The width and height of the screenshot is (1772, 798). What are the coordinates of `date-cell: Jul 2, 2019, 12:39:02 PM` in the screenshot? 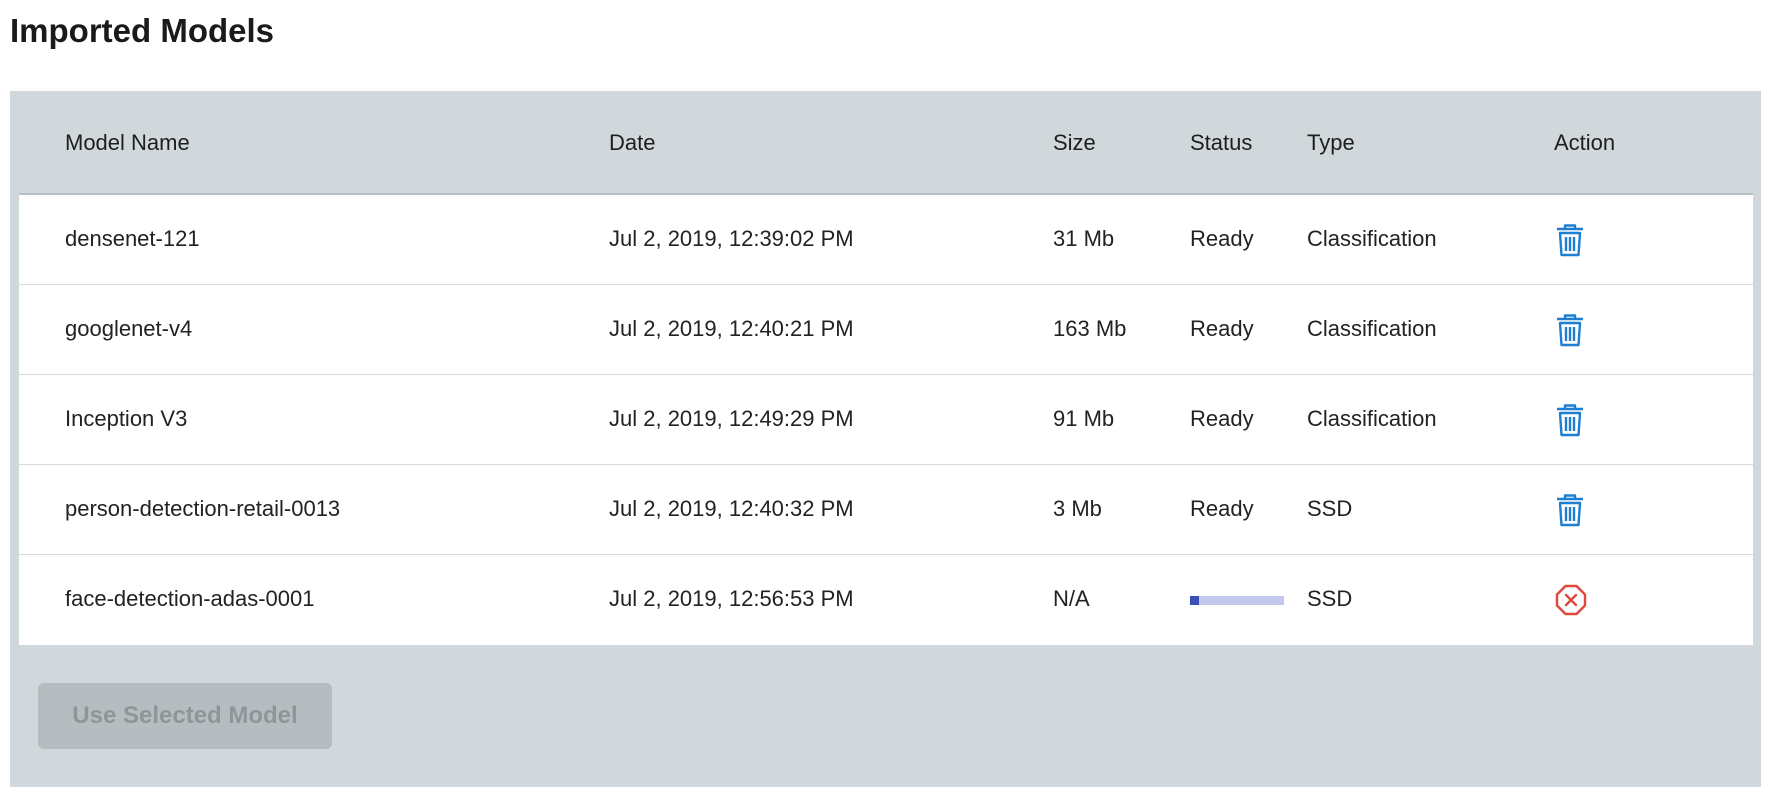 It's located at (731, 238).